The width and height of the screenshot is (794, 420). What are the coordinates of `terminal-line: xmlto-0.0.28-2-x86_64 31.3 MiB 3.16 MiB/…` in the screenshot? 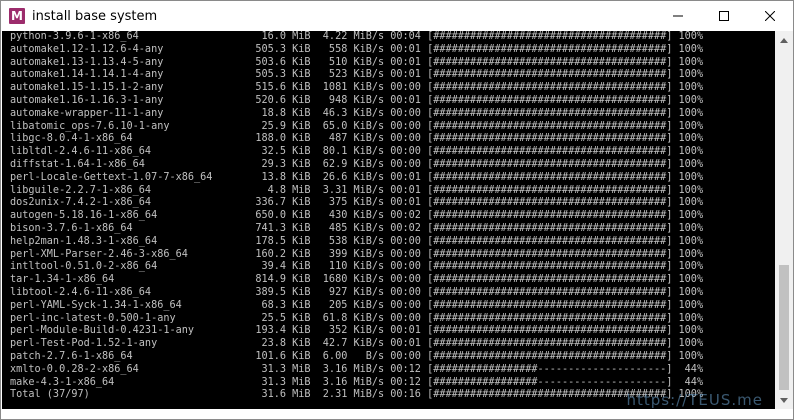 It's located at (357, 369).